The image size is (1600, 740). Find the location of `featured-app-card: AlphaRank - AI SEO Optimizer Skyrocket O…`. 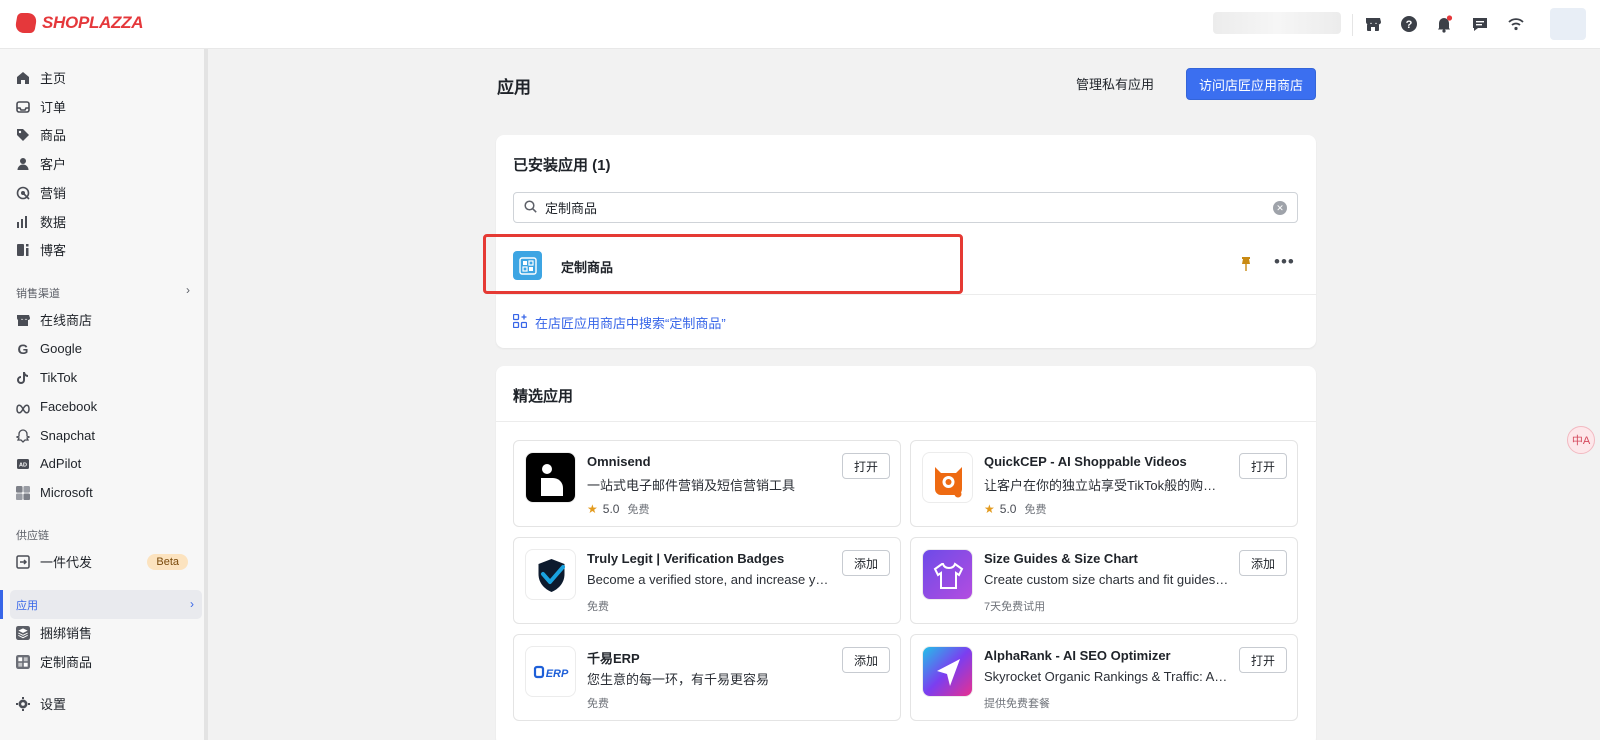

featured-app-card: AlphaRank - AI SEO Optimizer Skyrocket O… is located at coordinates (1104, 677).